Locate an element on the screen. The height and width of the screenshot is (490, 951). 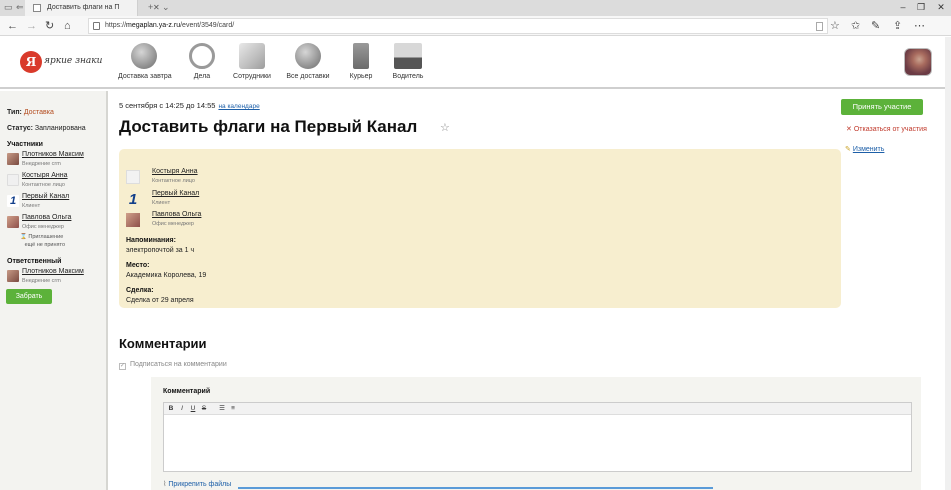
card-person: Костыря Анна Контактное лицо is located at coordinates (226, 178).